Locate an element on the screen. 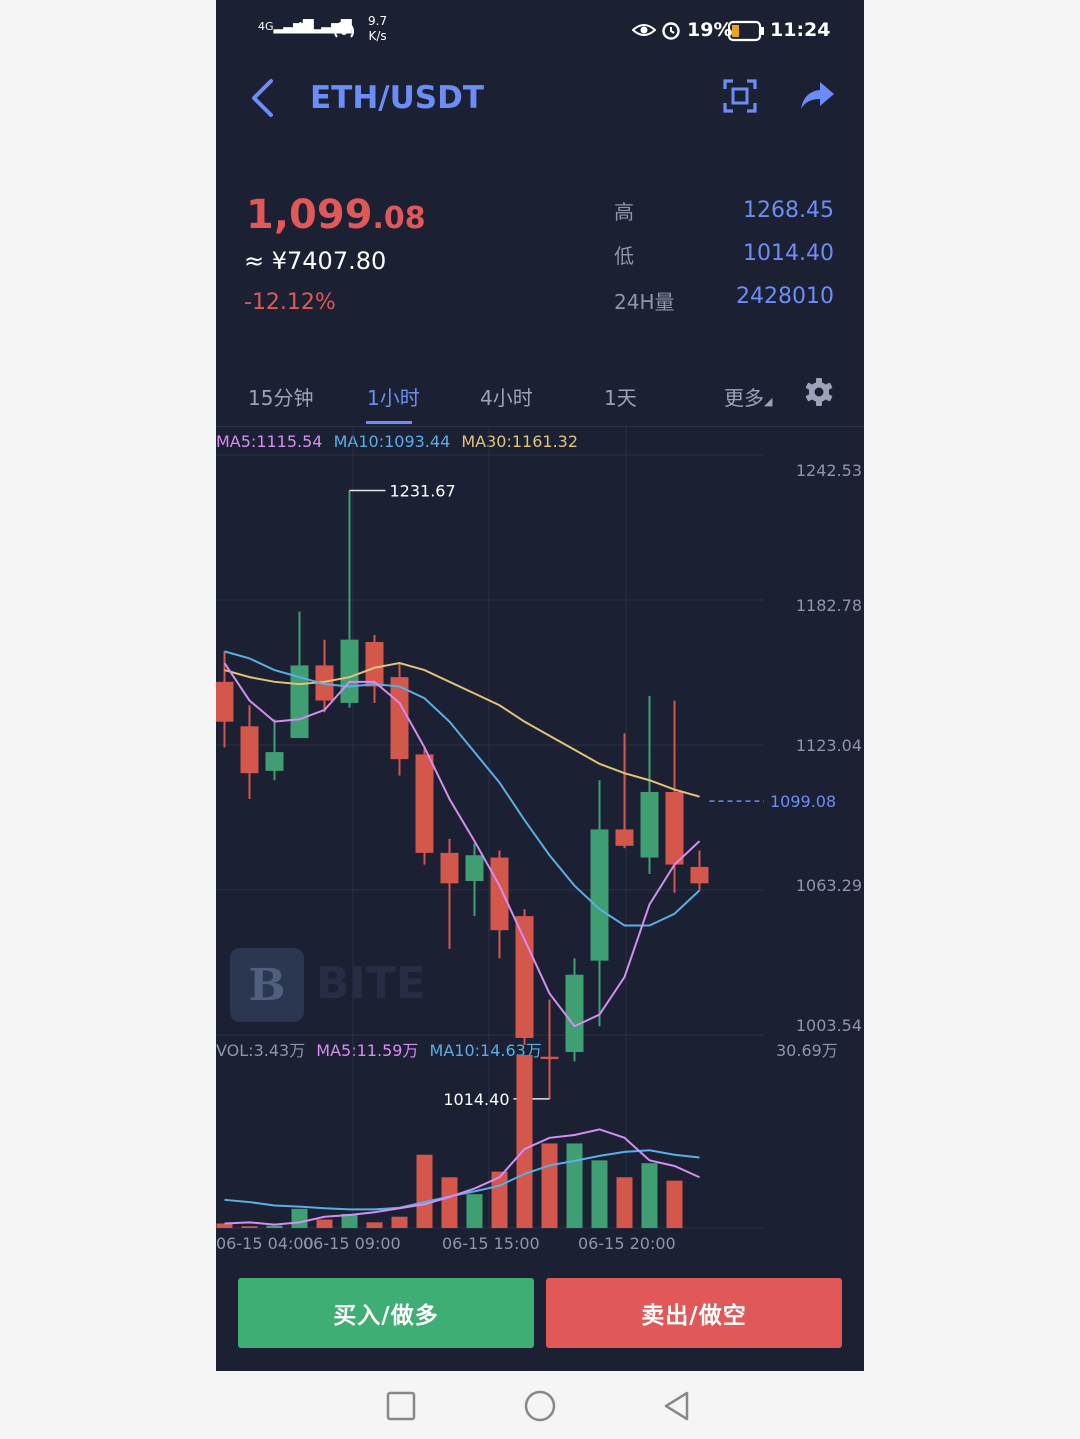 The width and height of the screenshot is (1080, 1439). chart-settings-button is located at coordinates (819, 394).